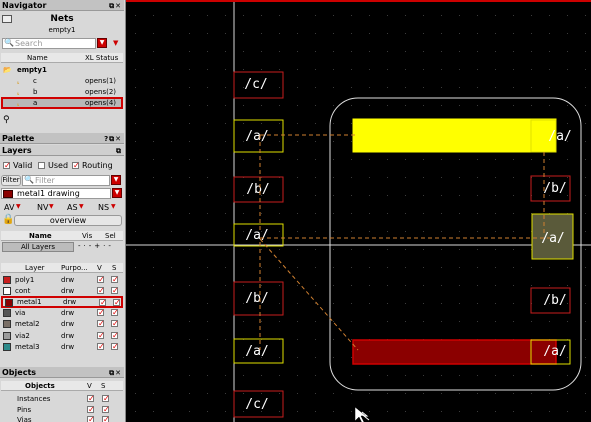 This screenshot has height=422, width=591. What do you see at coordinates (62, 324) in the screenshot?
I see `layer-row-metal2: metal2 drw ✓ ✓` at bounding box center [62, 324].